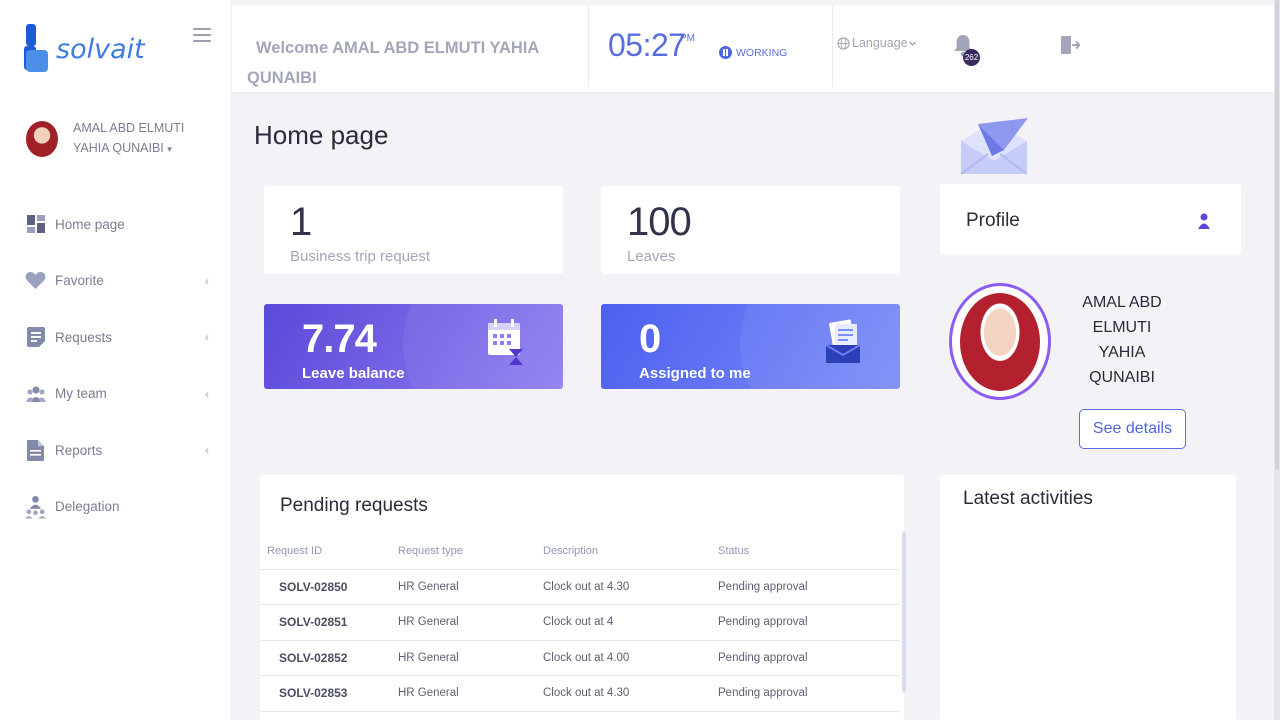 This screenshot has width=1280, height=720. What do you see at coordinates (202, 35) in the screenshot?
I see `menu-toggle-icon` at bounding box center [202, 35].